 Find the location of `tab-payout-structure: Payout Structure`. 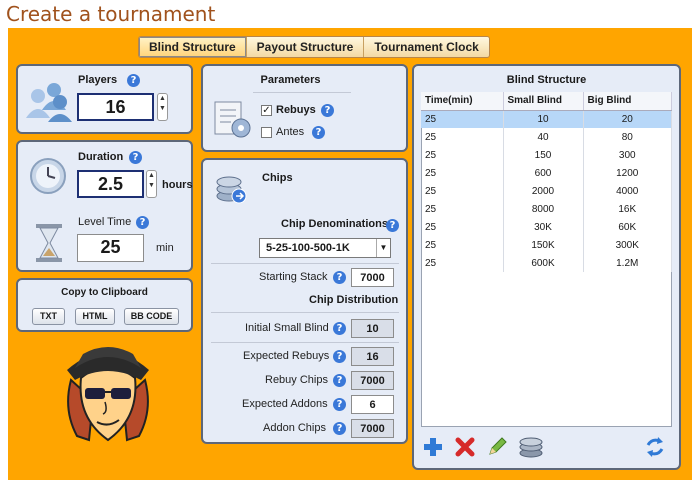

tab-payout-structure: Payout Structure is located at coordinates (305, 47).